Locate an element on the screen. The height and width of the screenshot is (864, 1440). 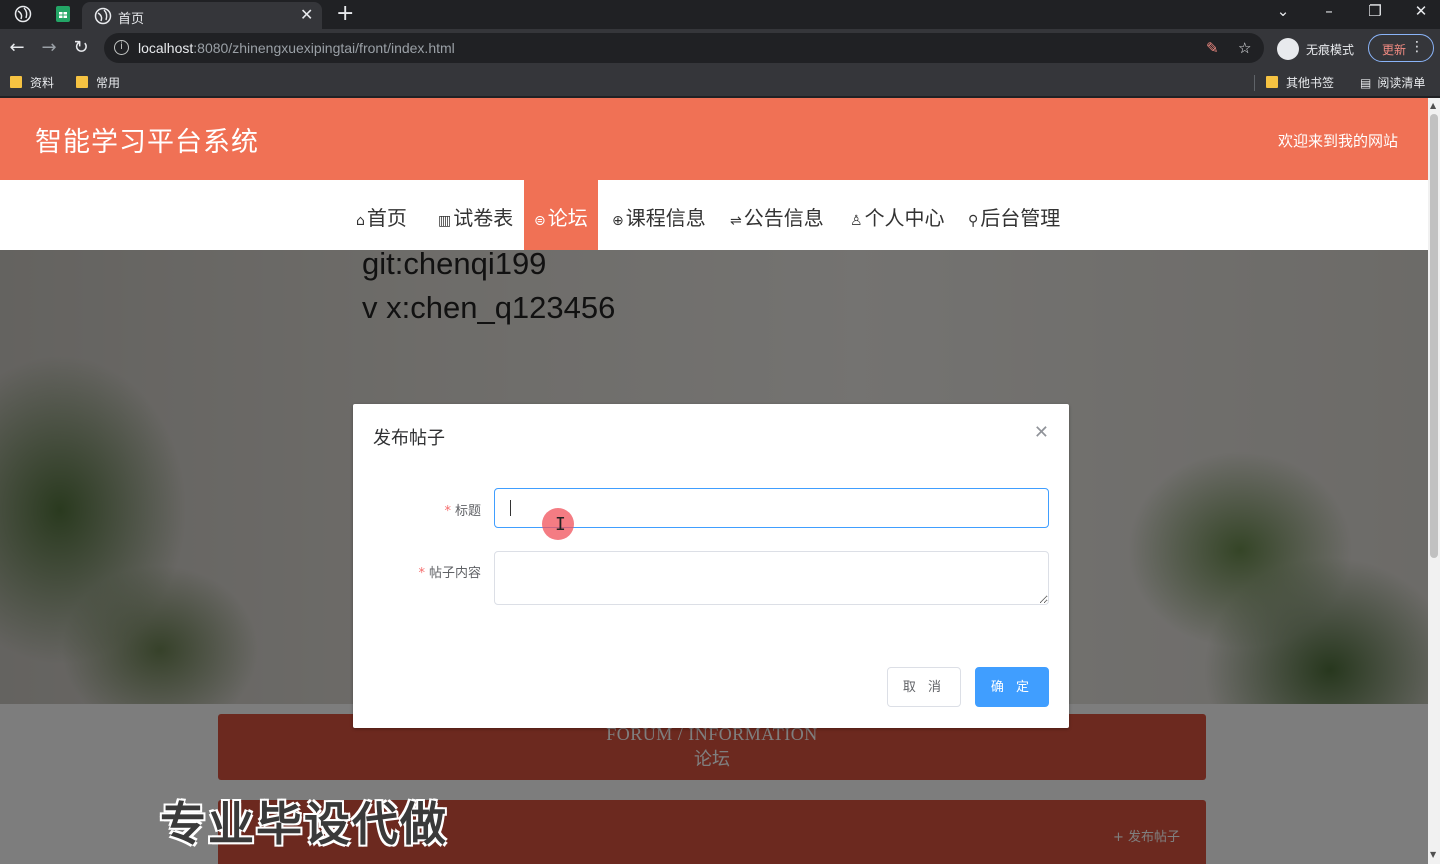
page-scrollbar: ▲ ▼ is located at coordinates (1434, 481).